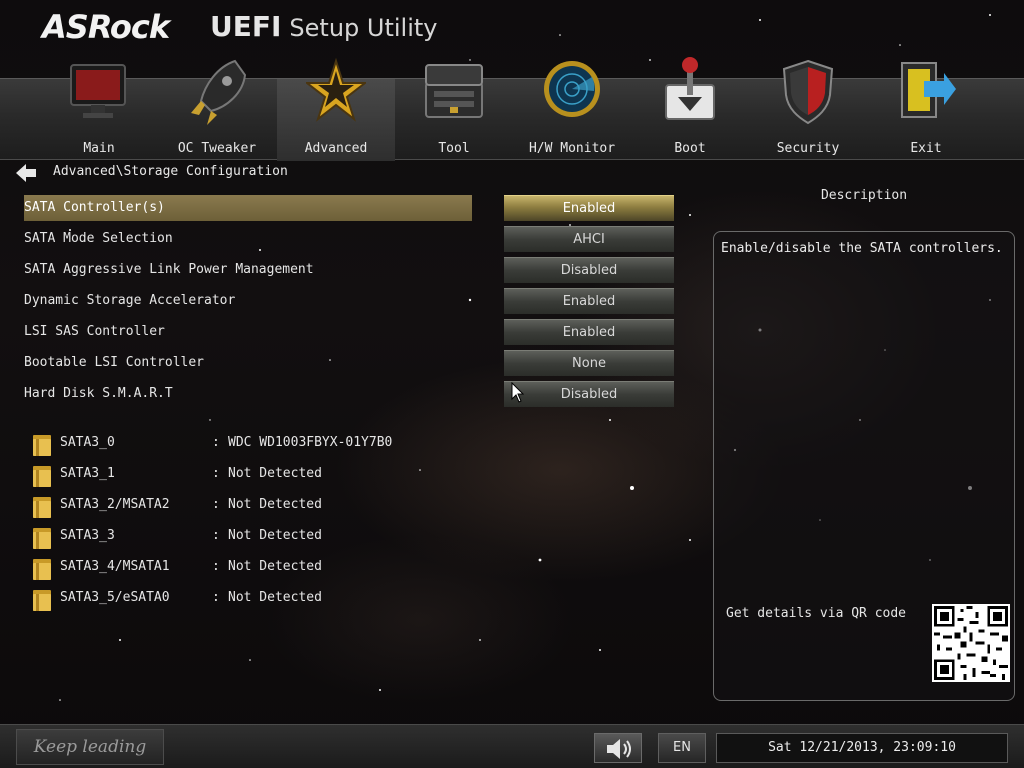 The width and height of the screenshot is (1024, 768). What do you see at coordinates (354, 301) in the screenshot?
I see `setting-dynamic-storage-accelerator: Dynamic Storage Accelerator Enabled` at bounding box center [354, 301].